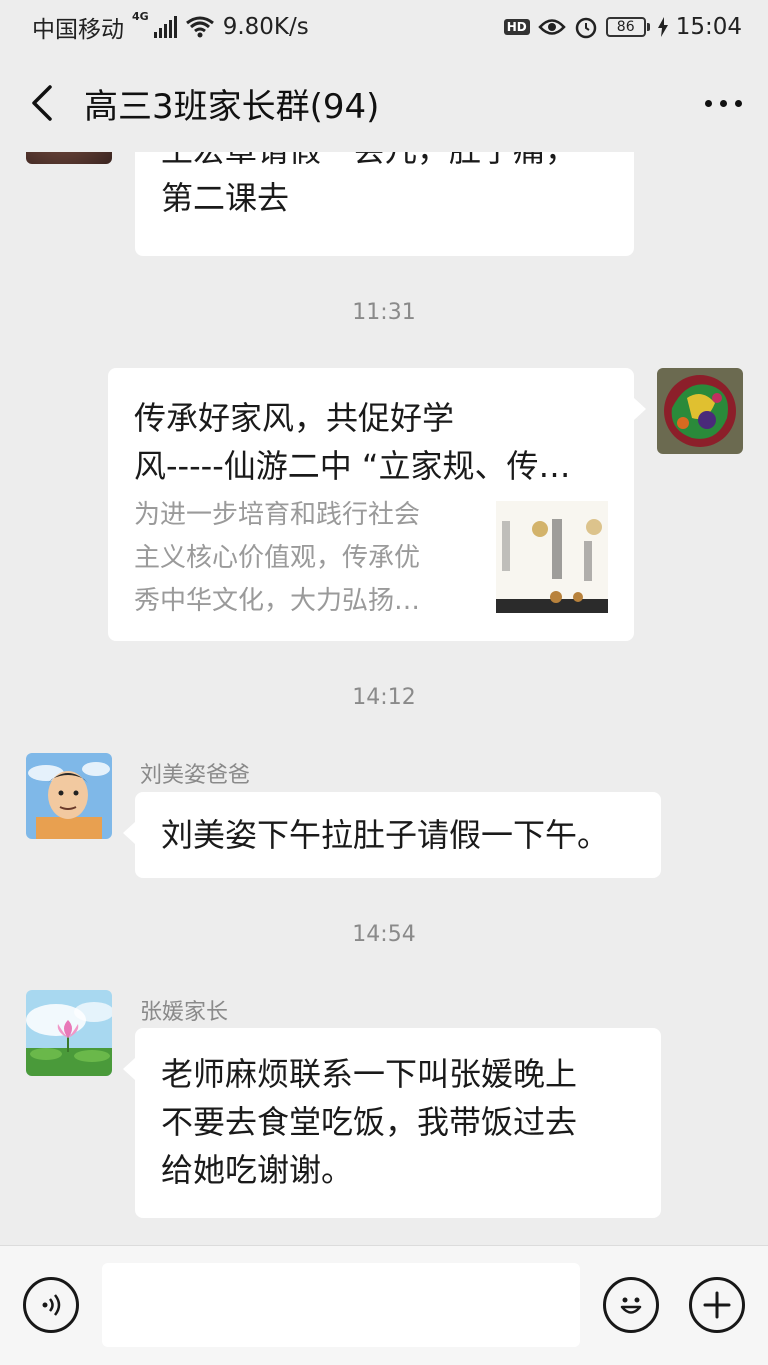 The height and width of the screenshot is (1365, 768). I want to click on status-bar: 中国移动 4G 9.80K/s HD 86 15:04, so click(384, 27).